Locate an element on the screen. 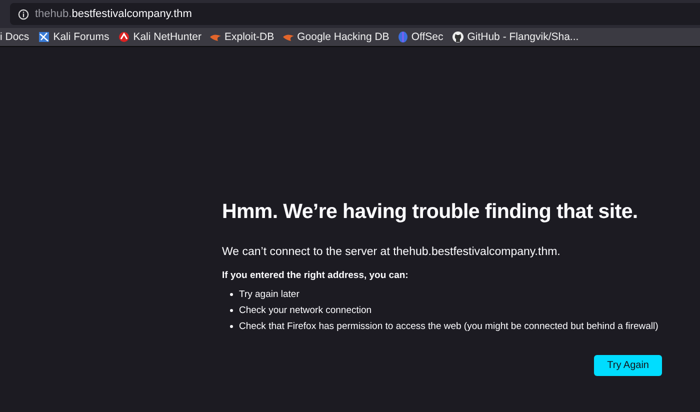  url-domain: bestfestivalcompany.thm is located at coordinates (132, 14).